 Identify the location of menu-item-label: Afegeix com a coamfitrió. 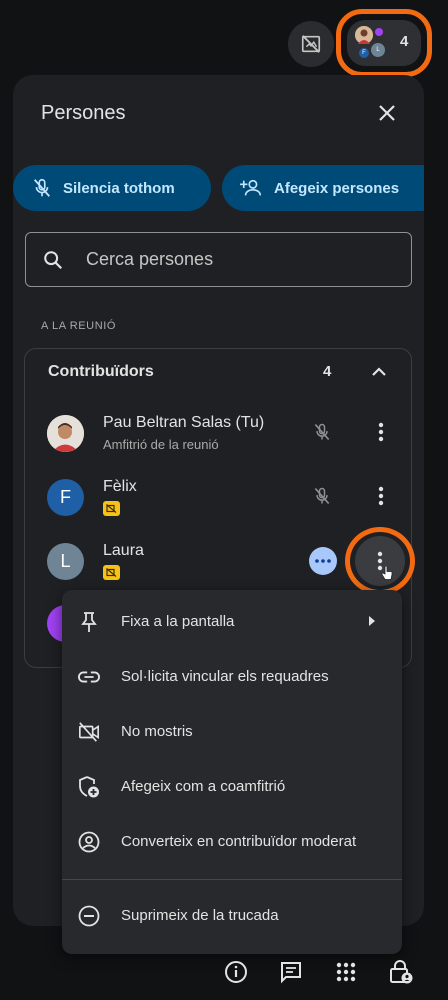
(203, 786).